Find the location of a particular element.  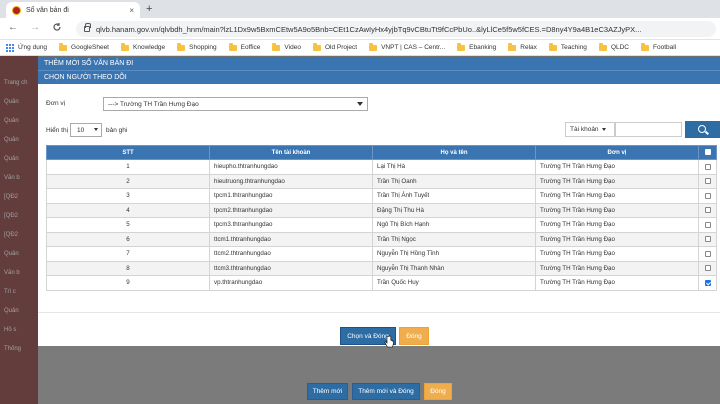

filter-field-select: Tài khoản is located at coordinates (590, 129).